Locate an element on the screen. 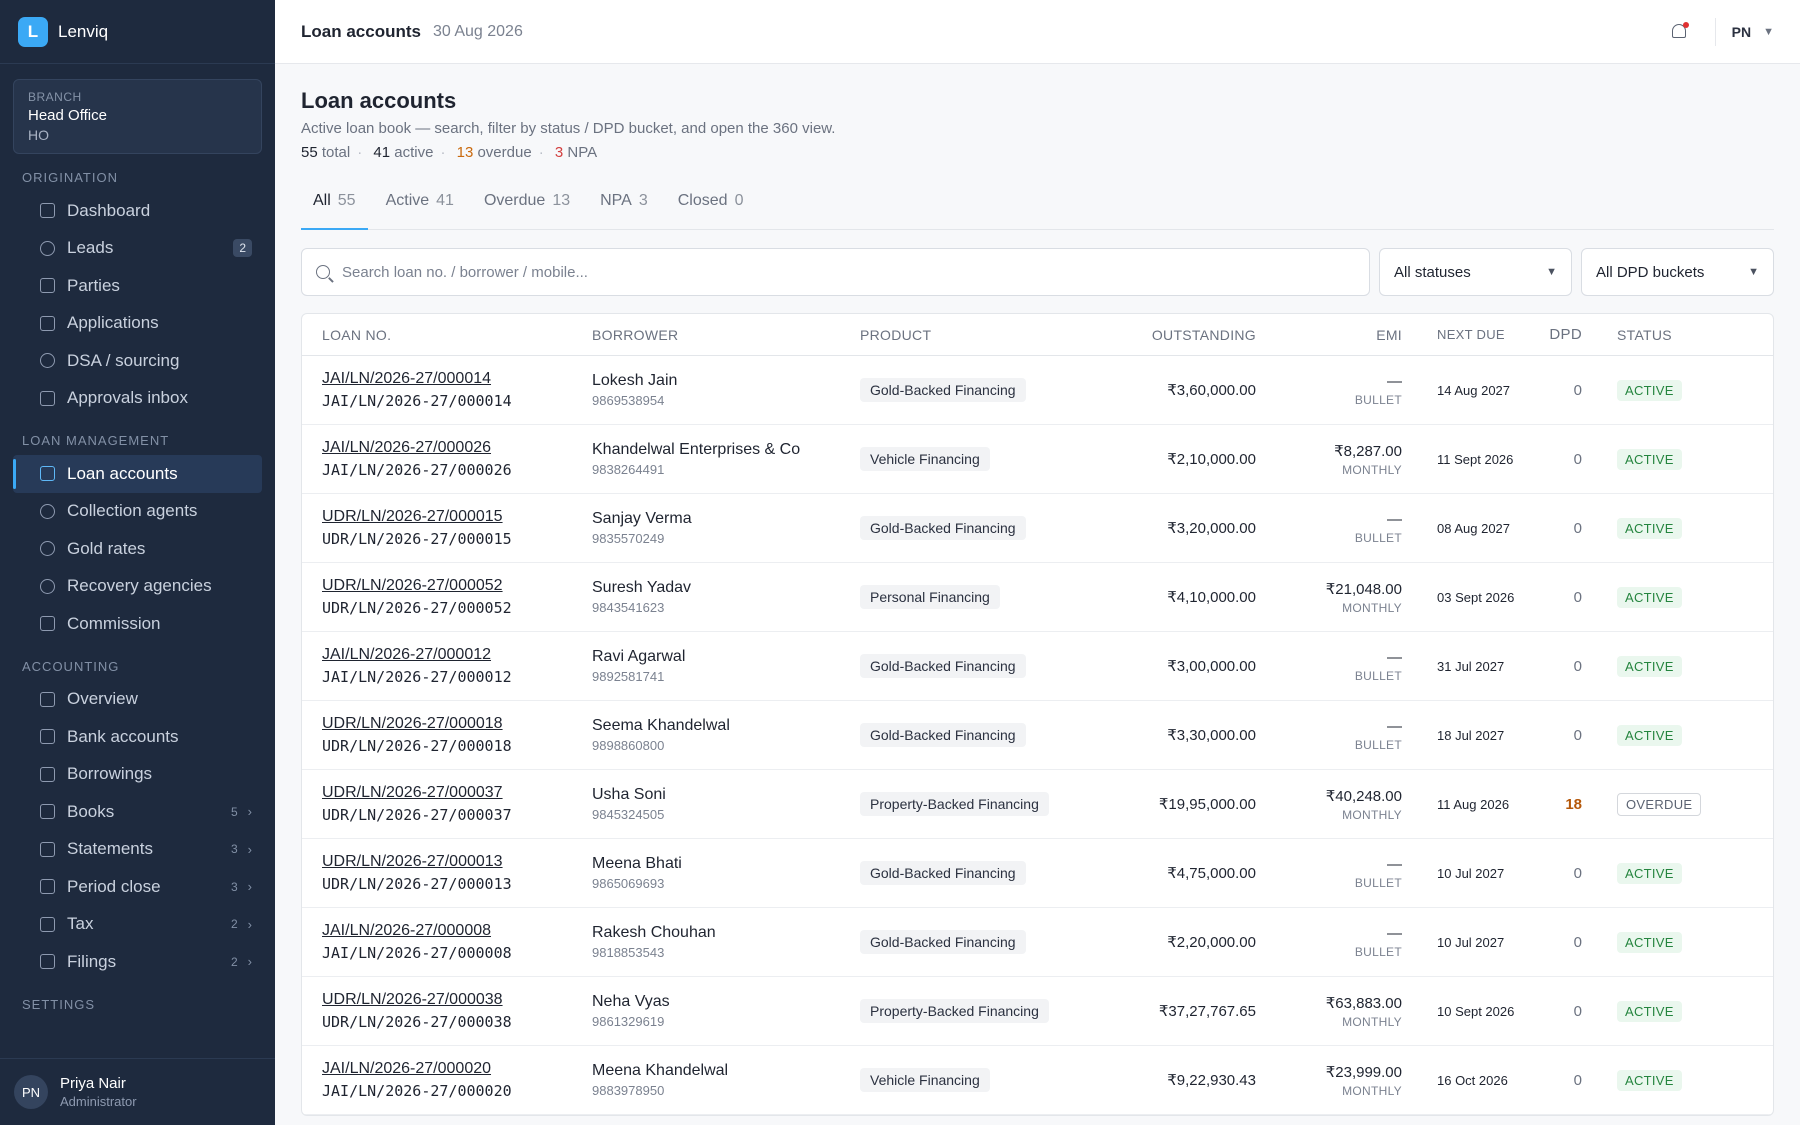 This screenshot has width=1800, height=1125. tab-all: All 55 is located at coordinates (334, 211).